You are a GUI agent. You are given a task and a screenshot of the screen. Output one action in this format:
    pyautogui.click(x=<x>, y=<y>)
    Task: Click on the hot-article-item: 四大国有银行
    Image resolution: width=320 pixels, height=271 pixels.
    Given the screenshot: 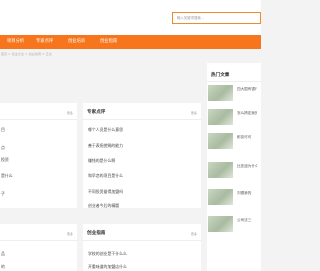 What is the action you would take?
    pyautogui.click(x=232, y=93)
    